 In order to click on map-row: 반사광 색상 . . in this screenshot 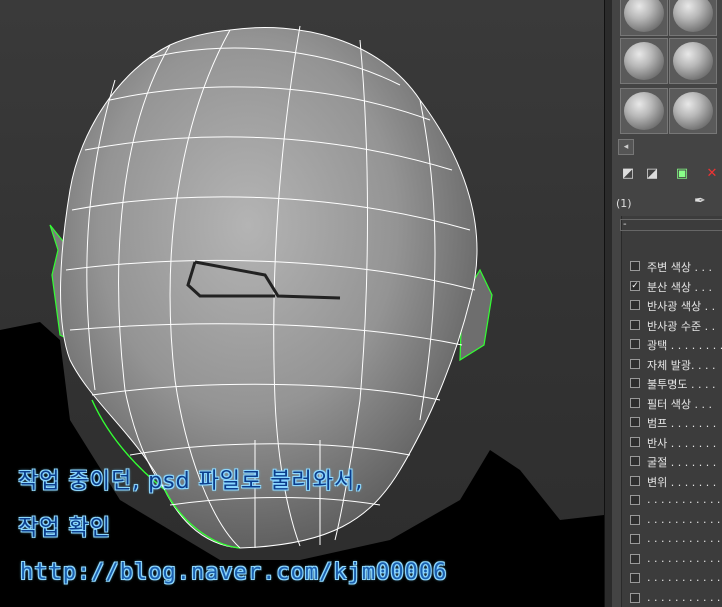, I will do `click(676, 306)`.